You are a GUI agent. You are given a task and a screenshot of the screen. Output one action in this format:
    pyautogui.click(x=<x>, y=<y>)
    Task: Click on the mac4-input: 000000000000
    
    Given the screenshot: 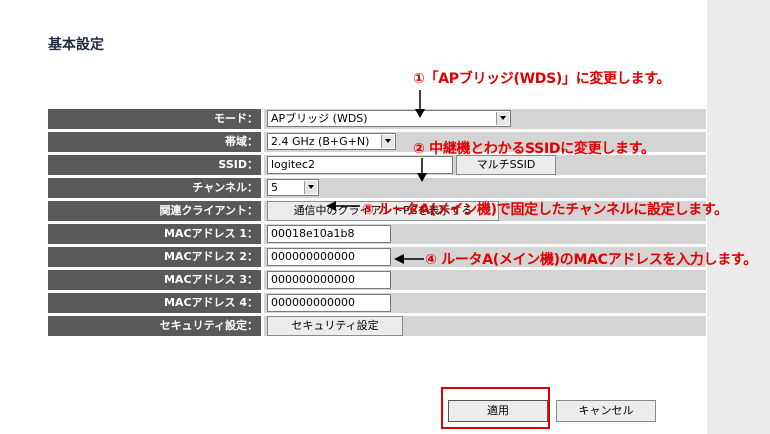 What is the action you would take?
    pyautogui.click(x=329, y=303)
    